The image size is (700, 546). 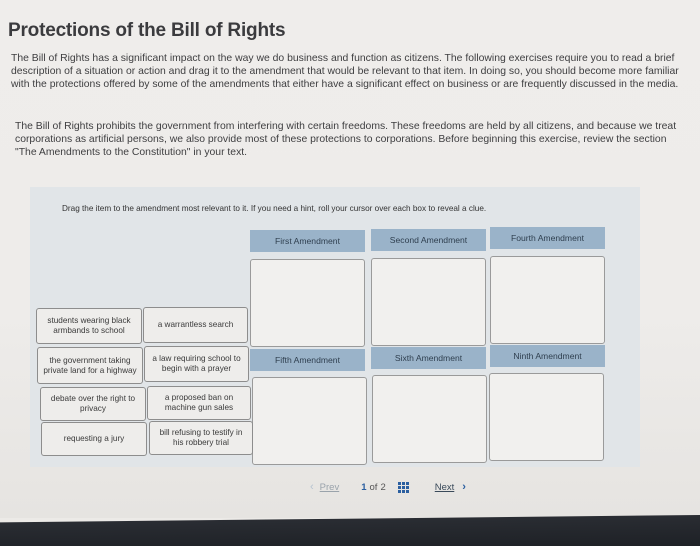 What do you see at coordinates (330, 487) in the screenshot?
I see `prev-button: Prev` at bounding box center [330, 487].